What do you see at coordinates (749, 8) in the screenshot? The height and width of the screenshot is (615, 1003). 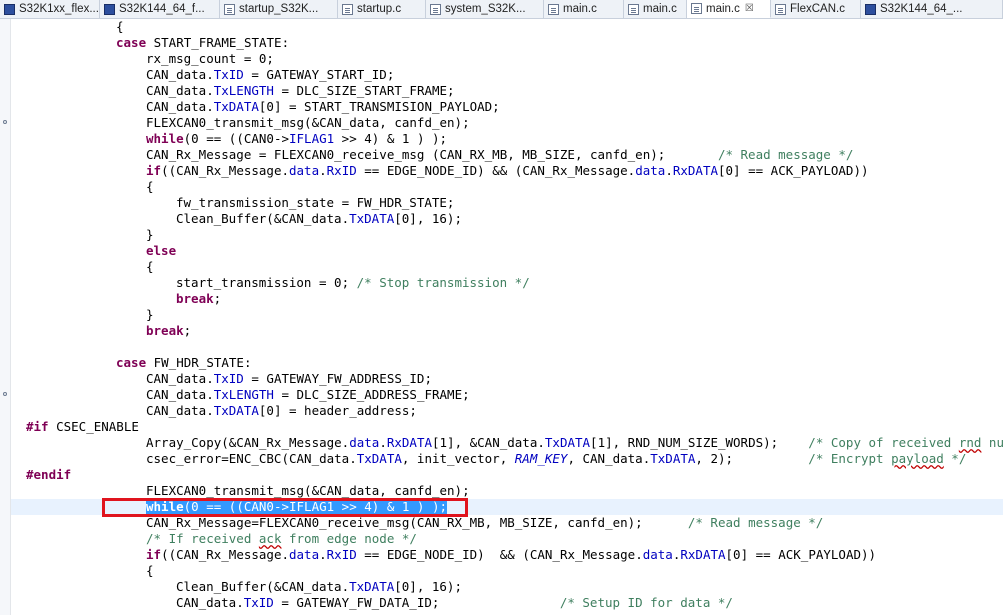 I see `close-tab-icon: ☒` at bounding box center [749, 8].